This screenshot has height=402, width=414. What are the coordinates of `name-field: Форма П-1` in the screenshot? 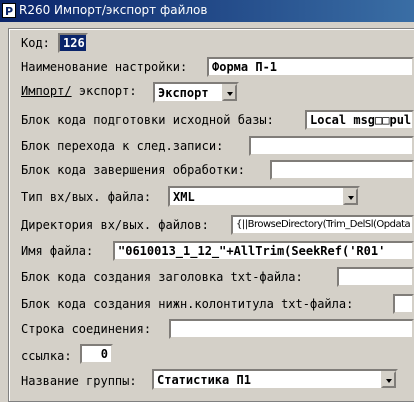 It's located at (310, 67).